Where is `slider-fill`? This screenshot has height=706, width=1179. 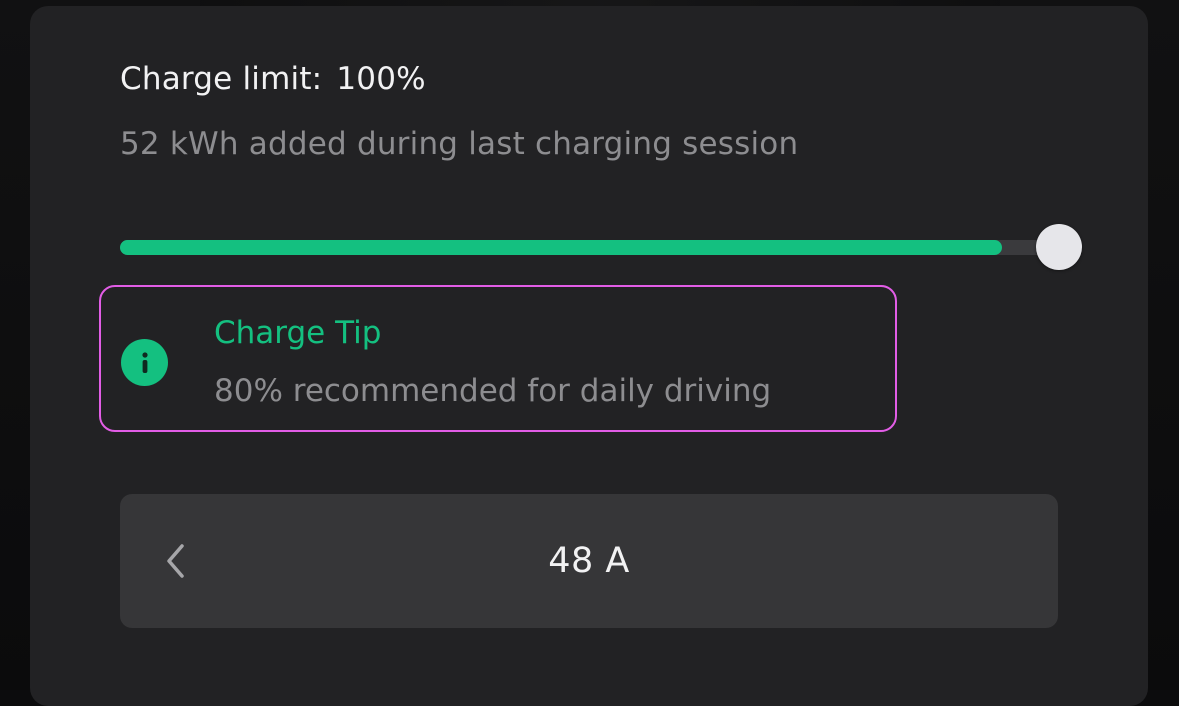
slider-fill is located at coordinates (561, 247).